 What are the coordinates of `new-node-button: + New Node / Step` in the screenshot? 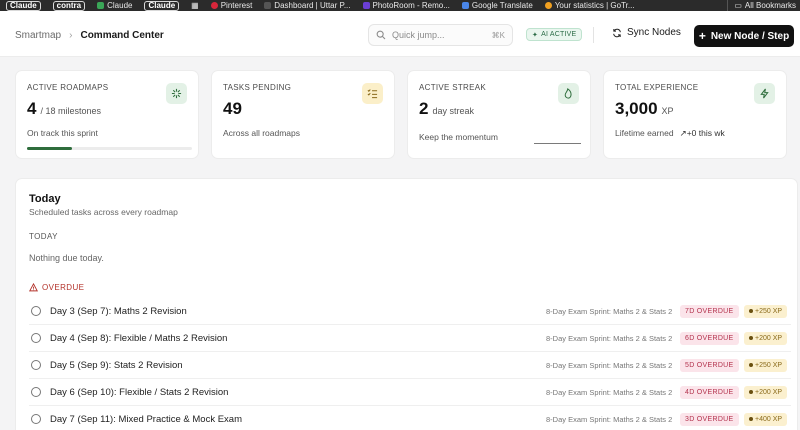 It's located at (744, 36).